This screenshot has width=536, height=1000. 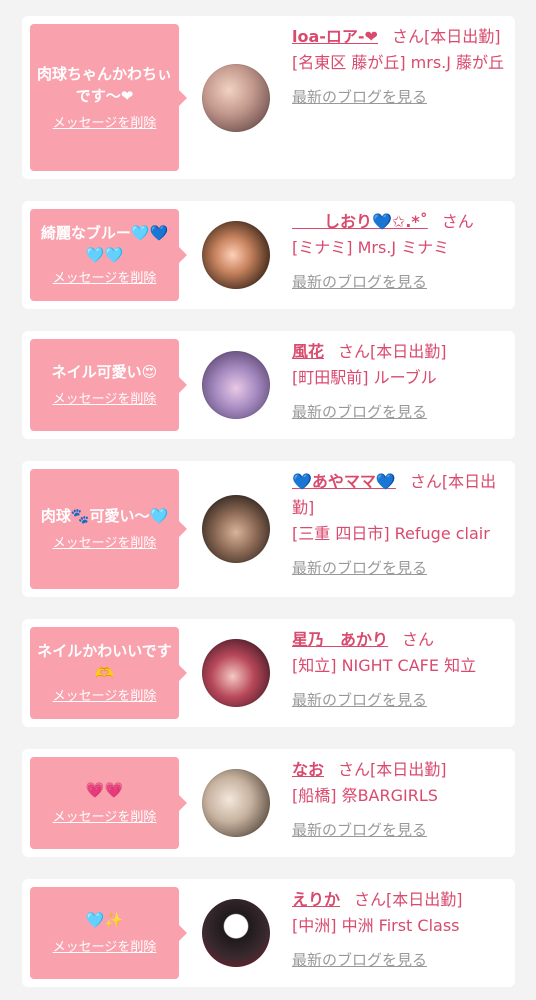 I want to click on cast-info: 星乃 あかり さん [知立] NIGHT CAFE 知立 最新のブログを見る, so click(x=399, y=670).